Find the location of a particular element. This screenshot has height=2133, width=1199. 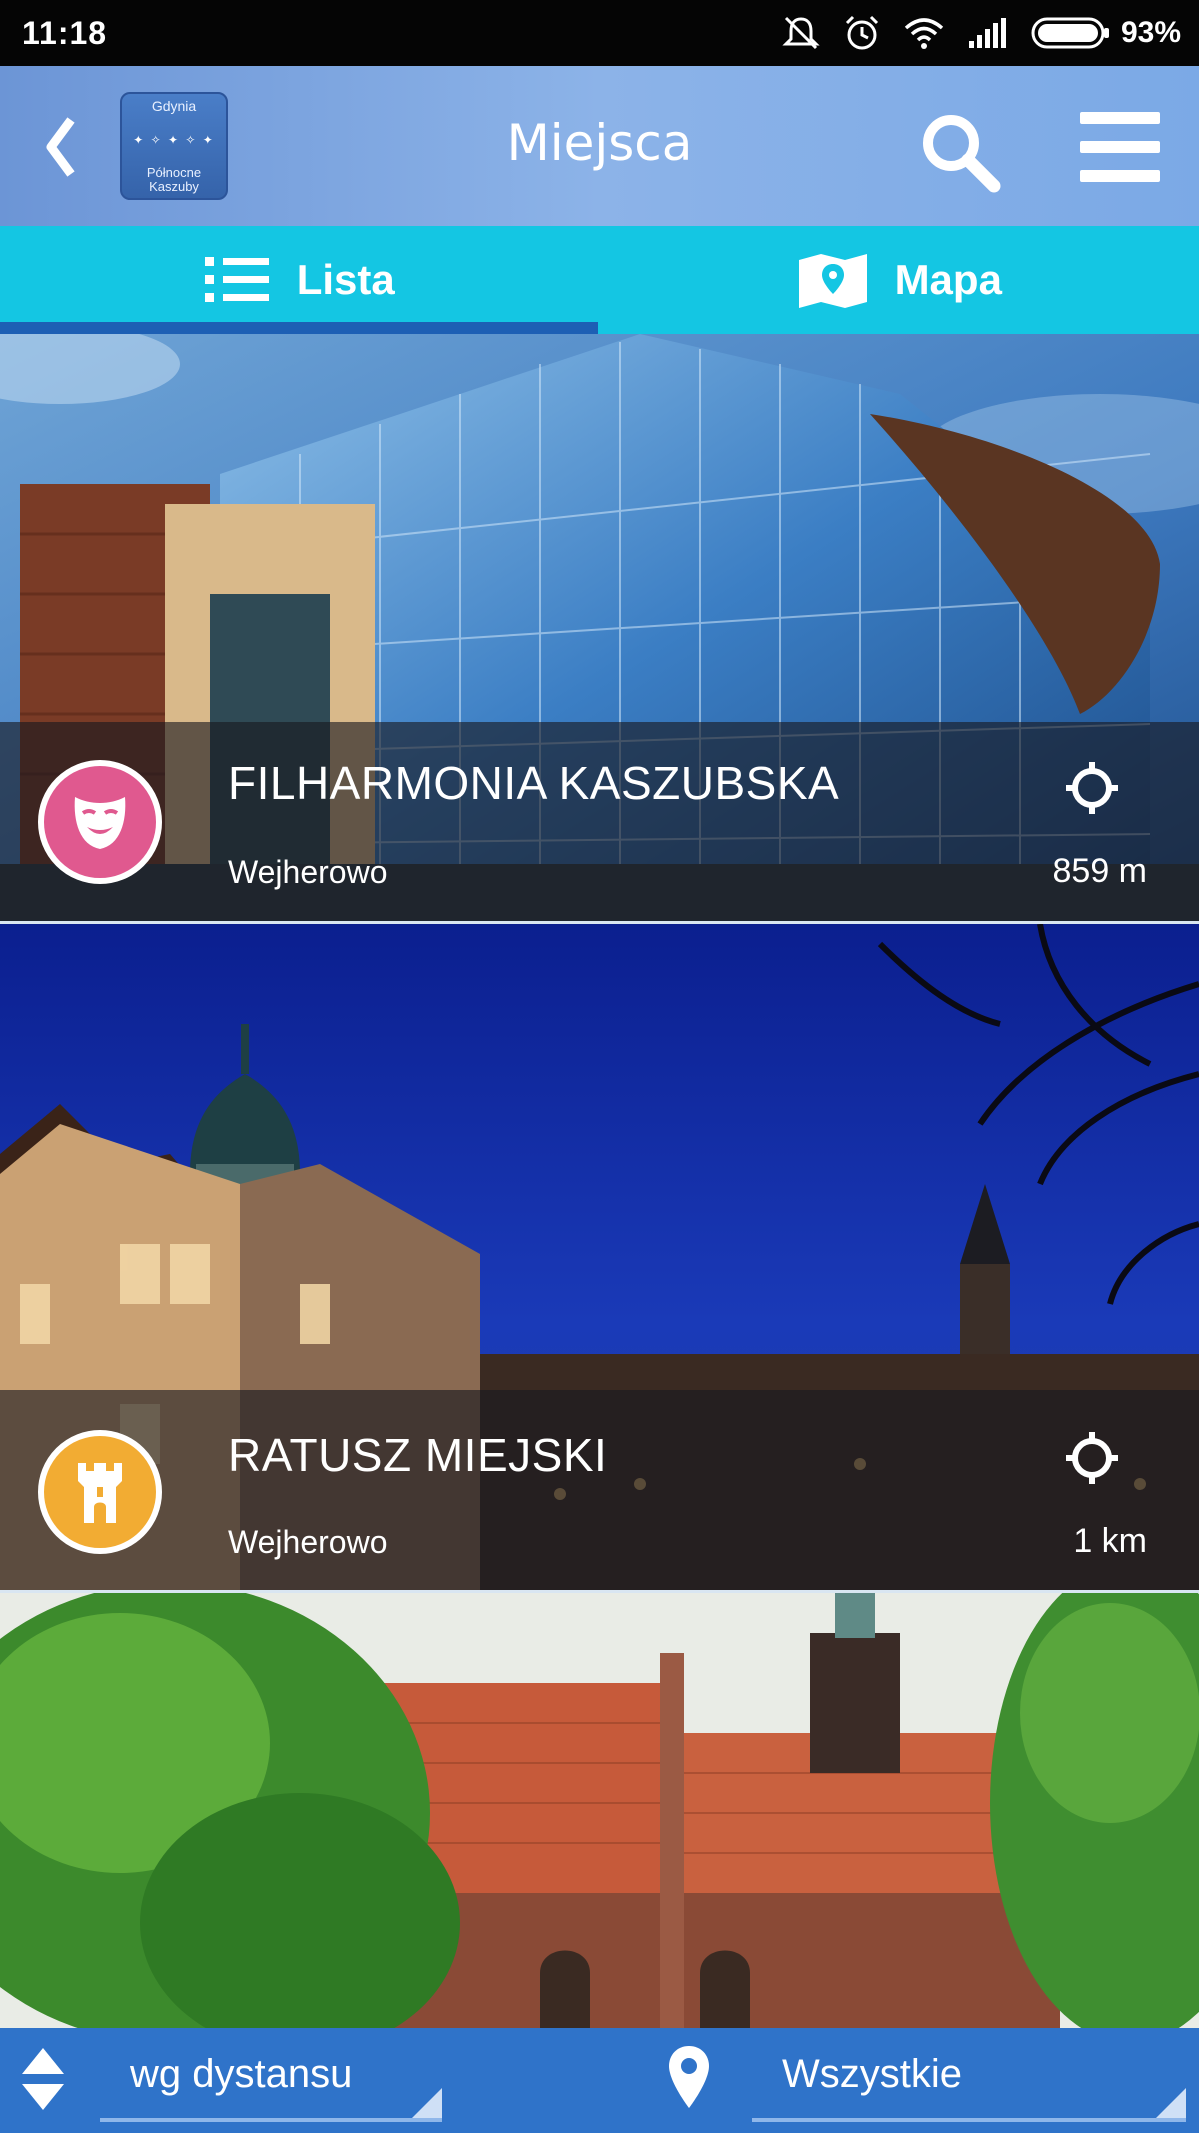

signal-icon is located at coordinates (987, 33).